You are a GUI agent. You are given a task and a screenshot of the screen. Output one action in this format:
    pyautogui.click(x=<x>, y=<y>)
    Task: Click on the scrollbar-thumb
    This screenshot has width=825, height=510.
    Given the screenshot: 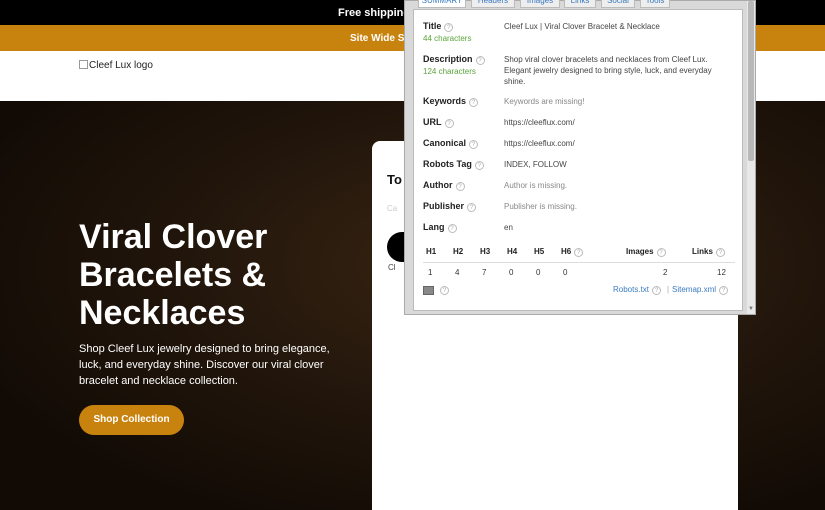 What is the action you would take?
    pyautogui.click(x=751, y=81)
    